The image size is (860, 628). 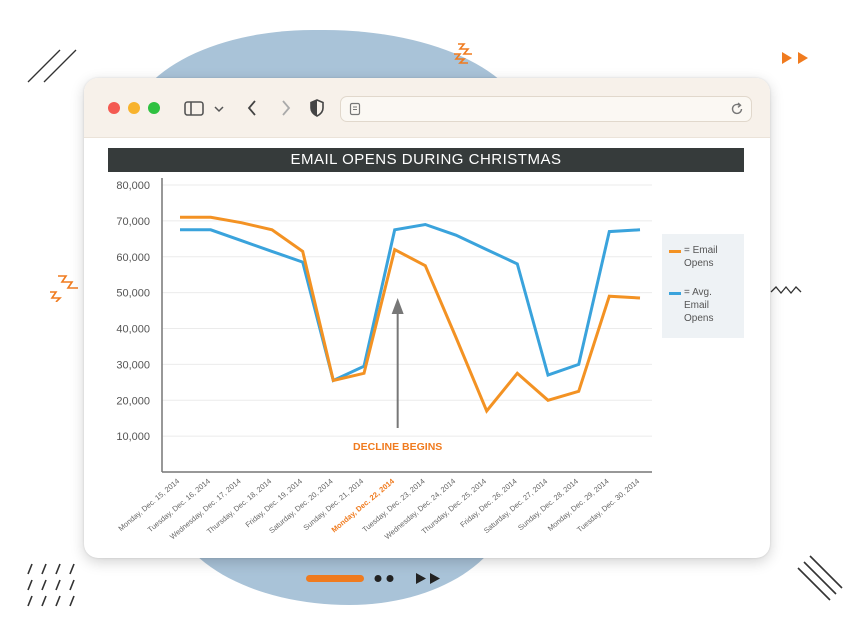 I want to click on chart-legend: = Email Opens = Avg. Email Opens, so click(x=703, y=286).